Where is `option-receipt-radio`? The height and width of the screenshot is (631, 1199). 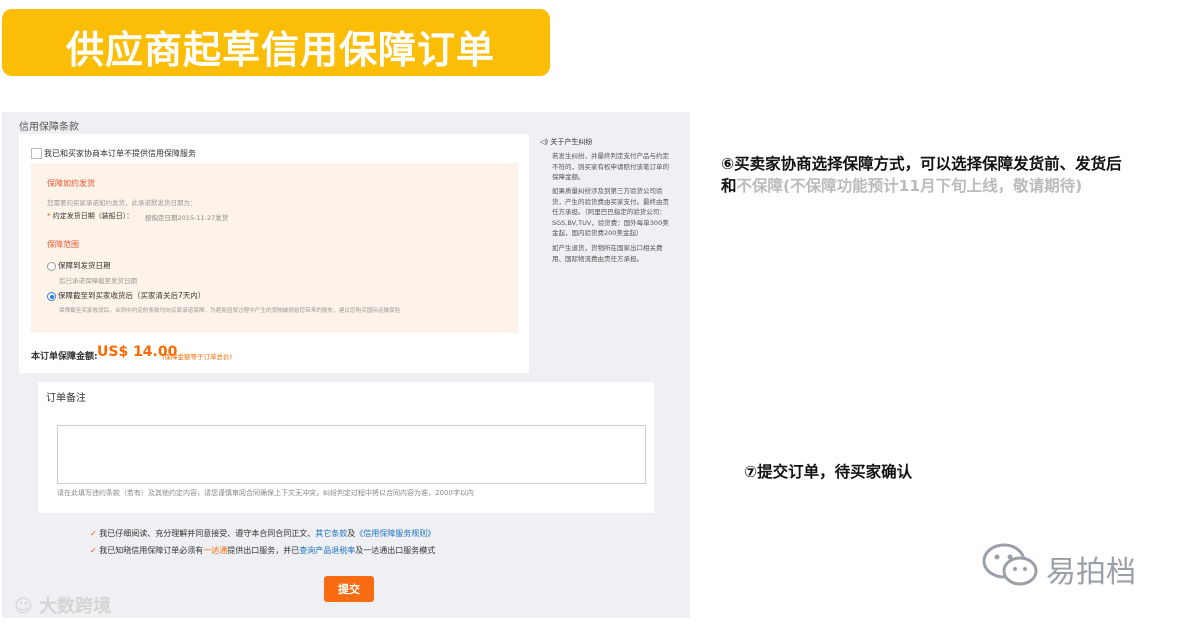
option-receipt-radio is located at coordinates (51, 296).